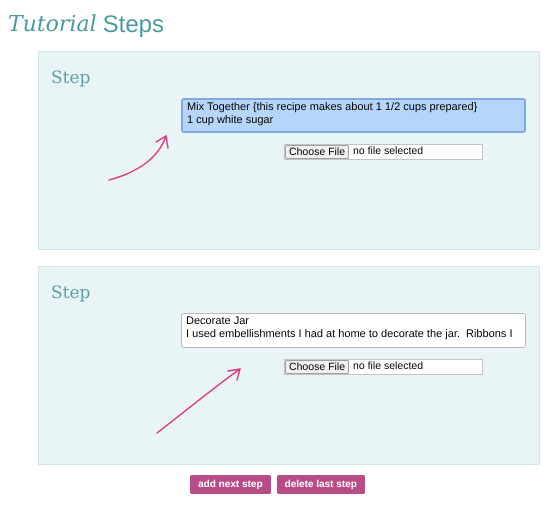 Image resolution: width=550 pixels, height=507 pixels. Describe the element at coordinates (353, 115) in the screenshot. I see `text-area: Mix Together {this recipe makes about 1 1/2 cups prepared} 1 cup white sugar` at that location.